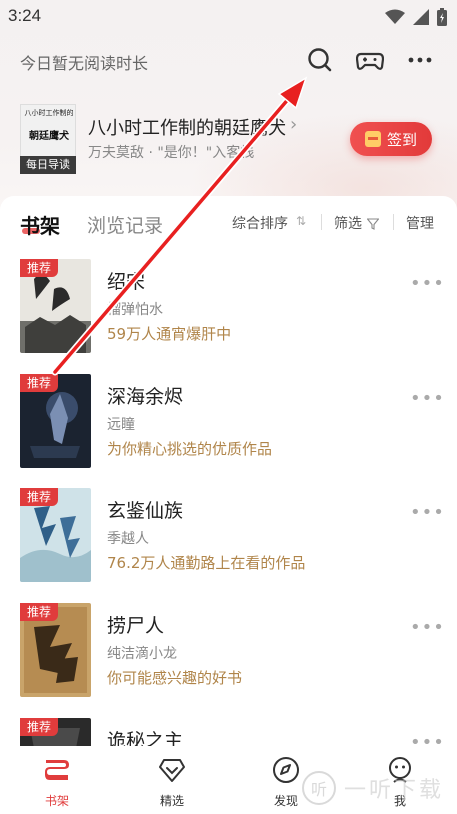 Image resolution: width=457 pixels, height=814 pixels. Describe the element at coordinates (126, 282) in the screenshot. I see `book-title: 绍宋` at that location.